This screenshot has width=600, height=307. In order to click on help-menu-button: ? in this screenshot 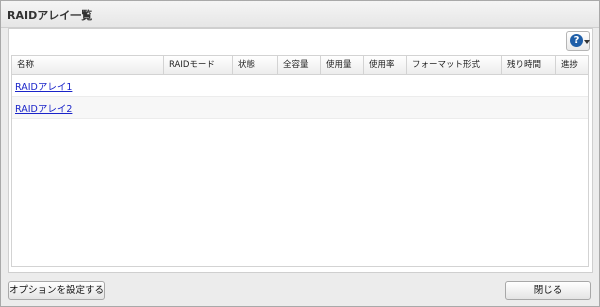, I will do `click(578, 41)`.